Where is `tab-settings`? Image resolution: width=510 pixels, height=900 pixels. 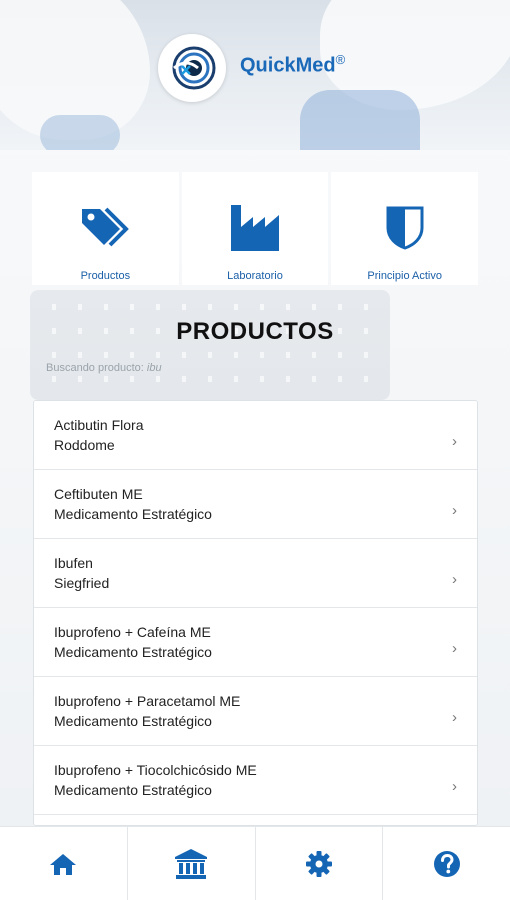
tab-settings is located at coordinates (320, 863).